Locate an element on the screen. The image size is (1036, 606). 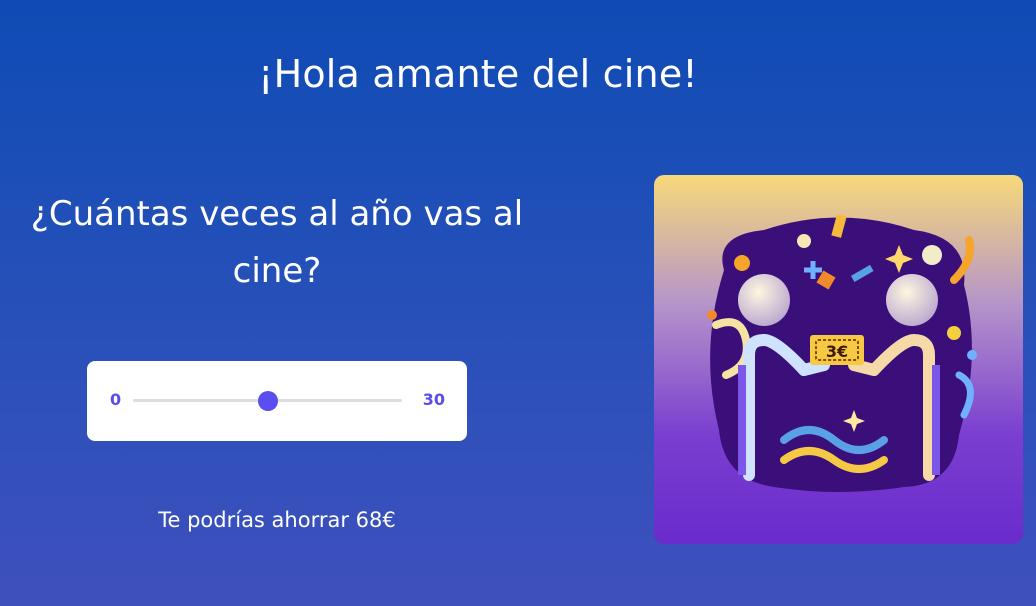
slider-min-label: 0 is located at coordinates (116, 399).